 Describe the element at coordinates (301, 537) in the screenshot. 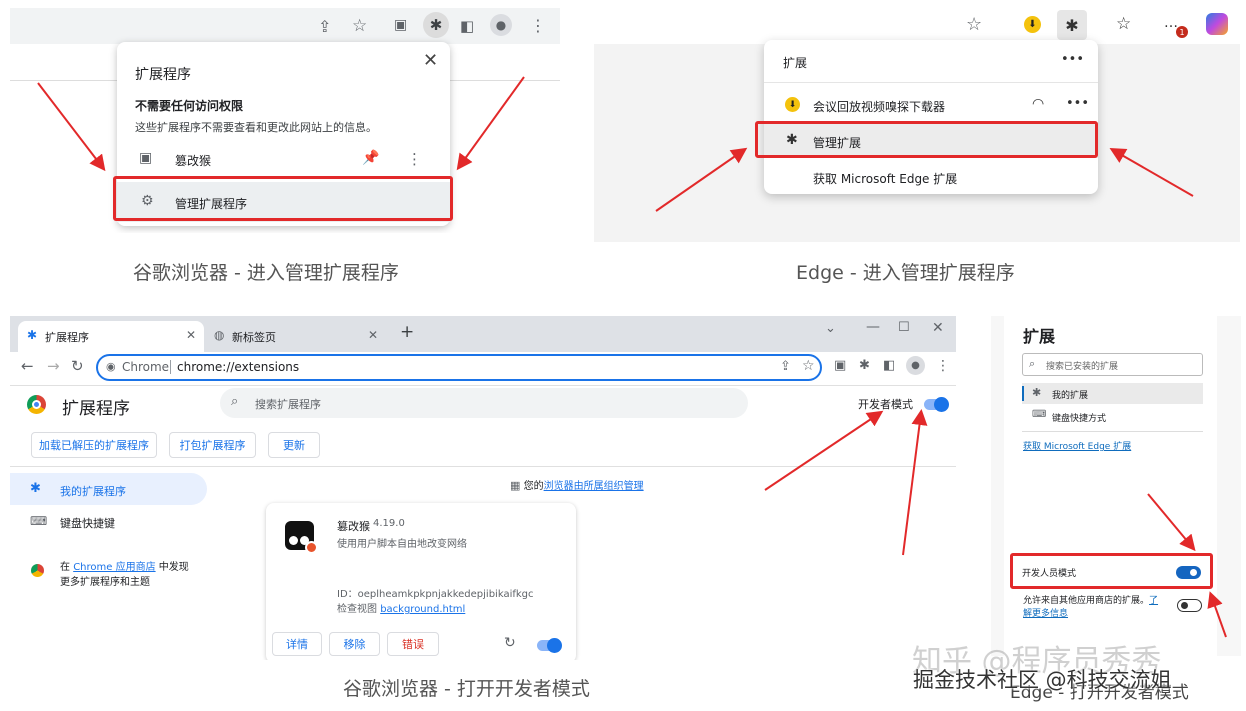

I see `tampermonkey-logo` at that location.